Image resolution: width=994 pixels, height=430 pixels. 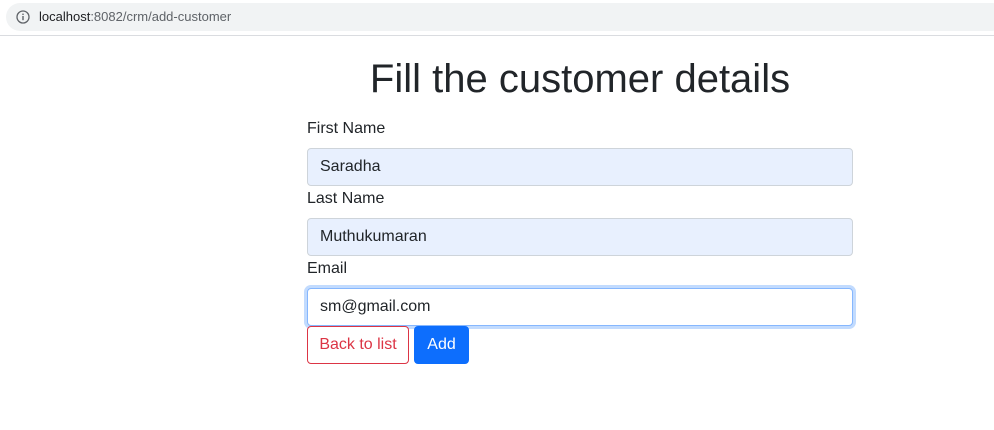 I want to click on last-name-label: Last Name, so click(x=346, y=198).